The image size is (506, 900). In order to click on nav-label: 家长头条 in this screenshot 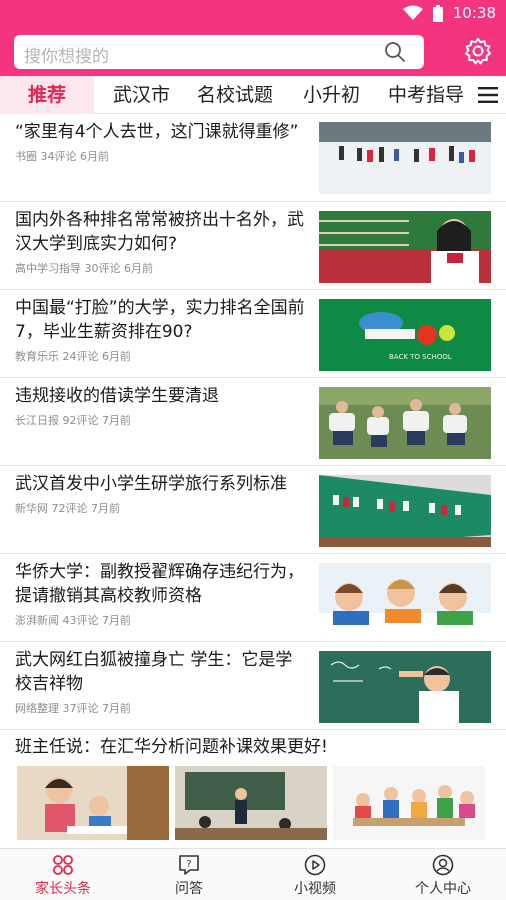, I will do `click(63, 889)`.